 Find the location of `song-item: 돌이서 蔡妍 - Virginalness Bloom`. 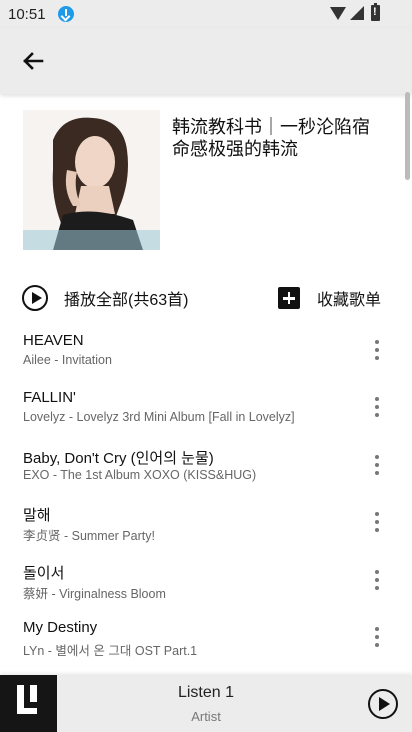

song-item: 돌이서 蔡妍 - Virginalness Bloom is located at coordinates (206, 580).